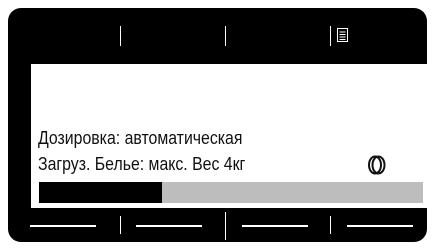 Image resolution: width=435 pixels, height=250 pixels. What do you see at coordinates (169, 226) in the screenshot?
I see `softkey-2-indicator` at bounding box center [169, 226].